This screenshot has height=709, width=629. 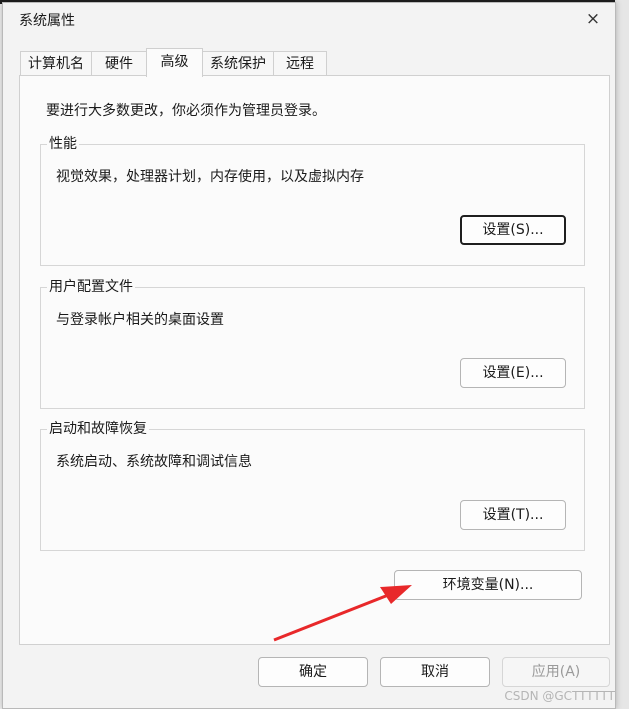 What do you see at coordinates (186, 111) in the screenshot?
I see `admin-notice: 要进行大多数更改，你必须作为管理员登录。` at bounding box center [186, 111].